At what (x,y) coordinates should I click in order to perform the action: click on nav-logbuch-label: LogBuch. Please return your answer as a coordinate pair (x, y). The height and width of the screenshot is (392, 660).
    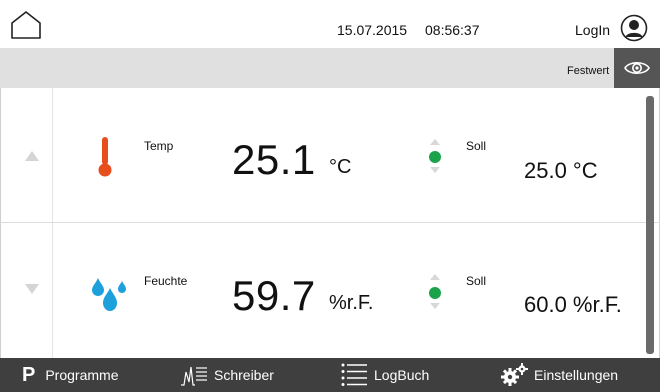
    Looking at the image, I should click on (402, 375).